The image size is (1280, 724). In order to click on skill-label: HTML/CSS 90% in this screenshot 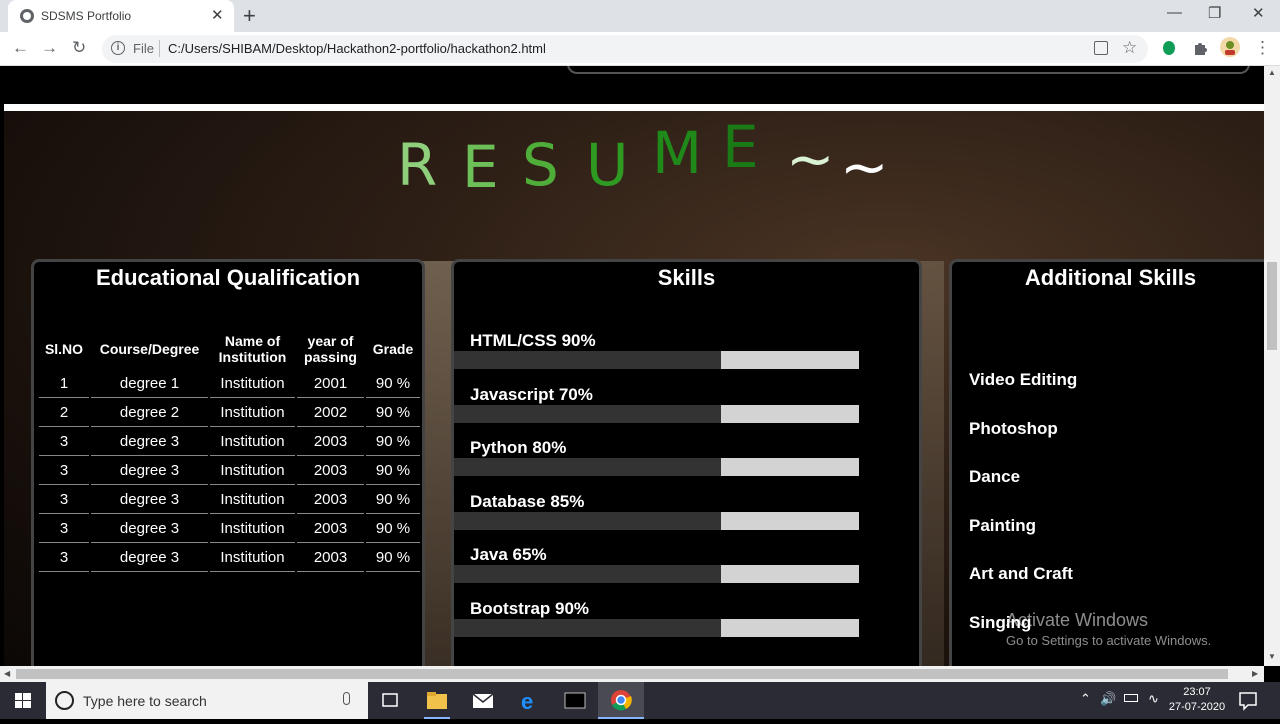, I will do `click(533, 340)`.